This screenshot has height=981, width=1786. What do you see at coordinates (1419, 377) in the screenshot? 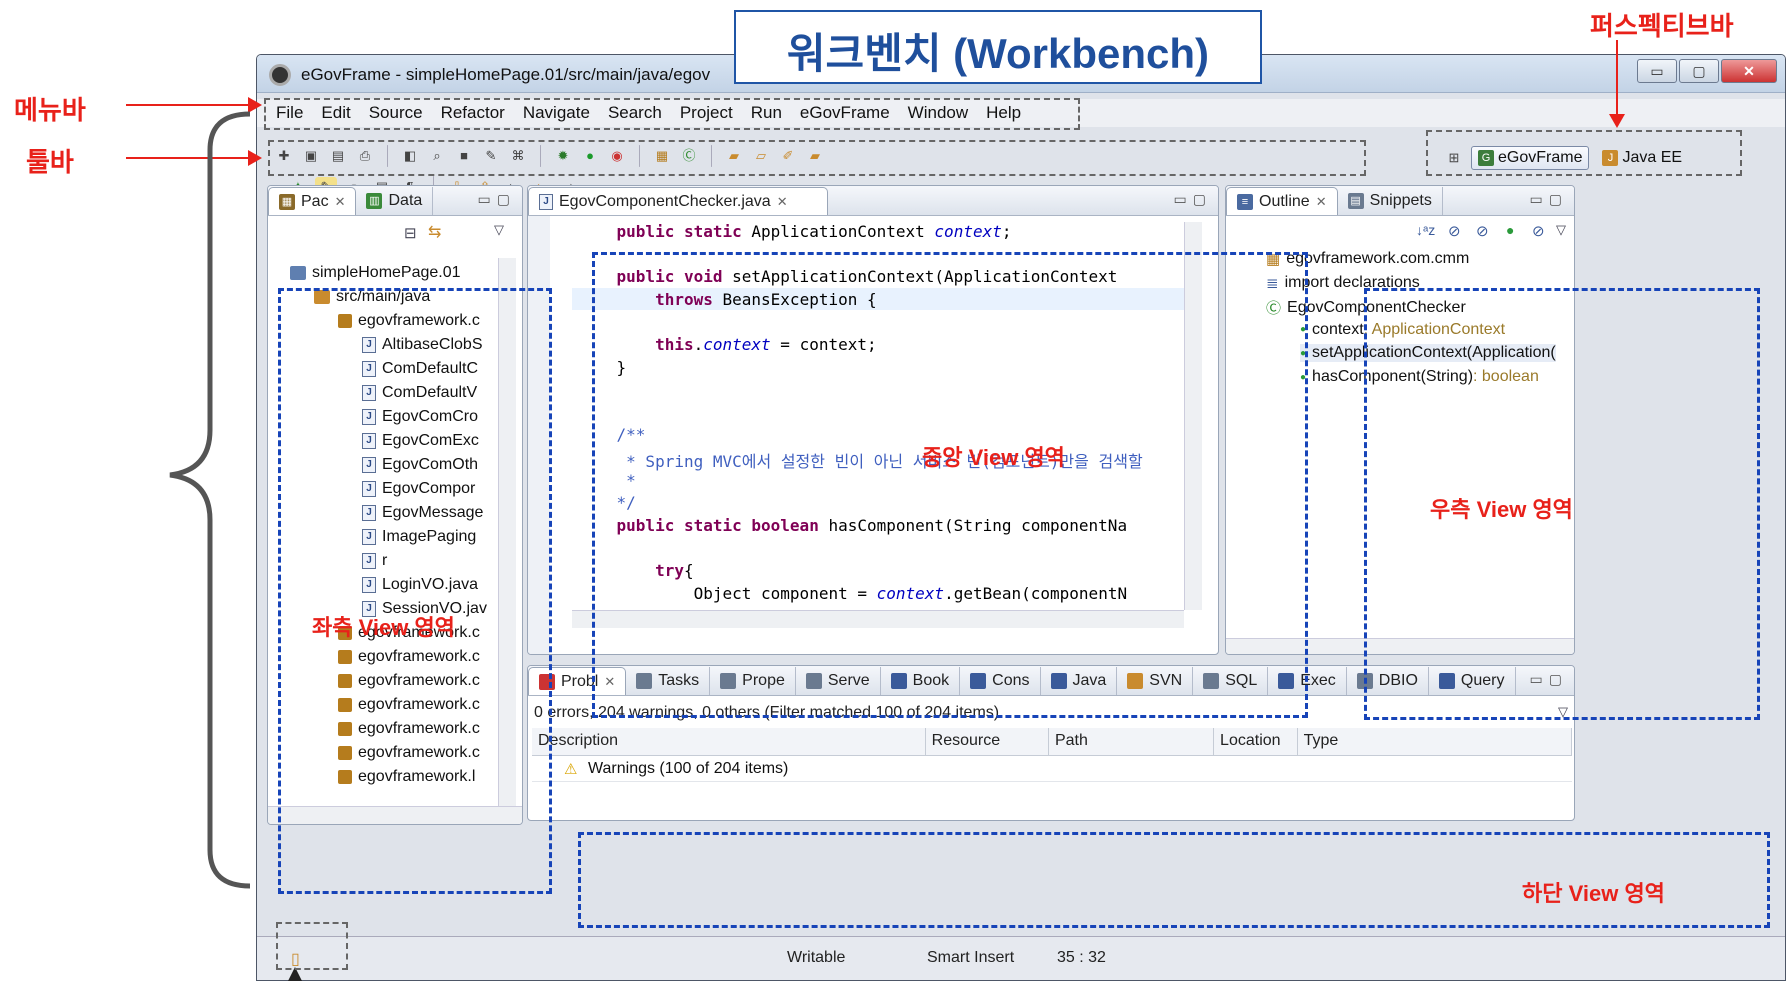
I see `outline-item: ● hasComponent(String) : boolean` at bounding box center [1419, 377].